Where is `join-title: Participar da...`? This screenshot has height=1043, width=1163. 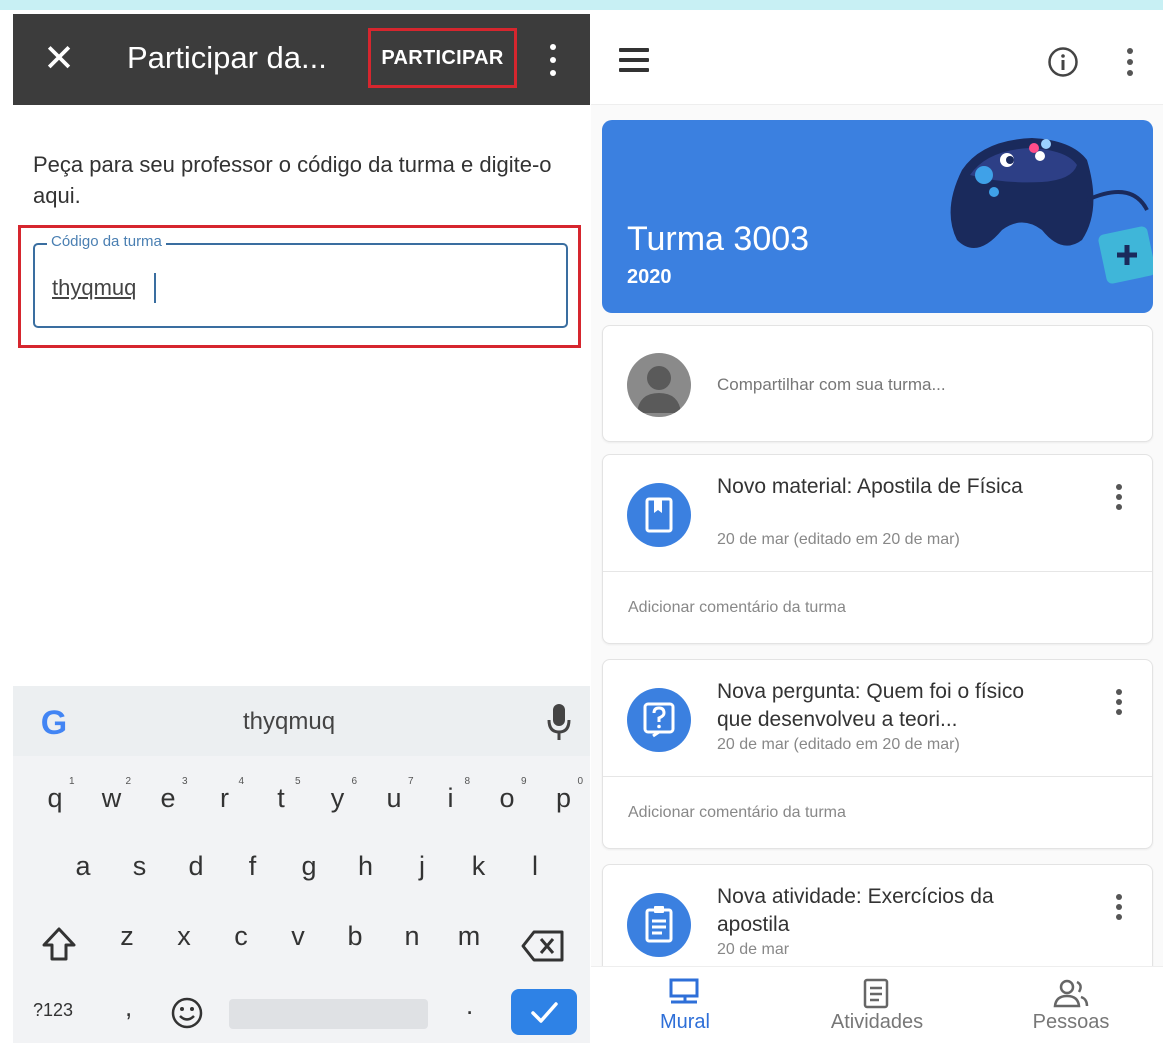
join-title: Participar da... is located at coordinates (227, 57).